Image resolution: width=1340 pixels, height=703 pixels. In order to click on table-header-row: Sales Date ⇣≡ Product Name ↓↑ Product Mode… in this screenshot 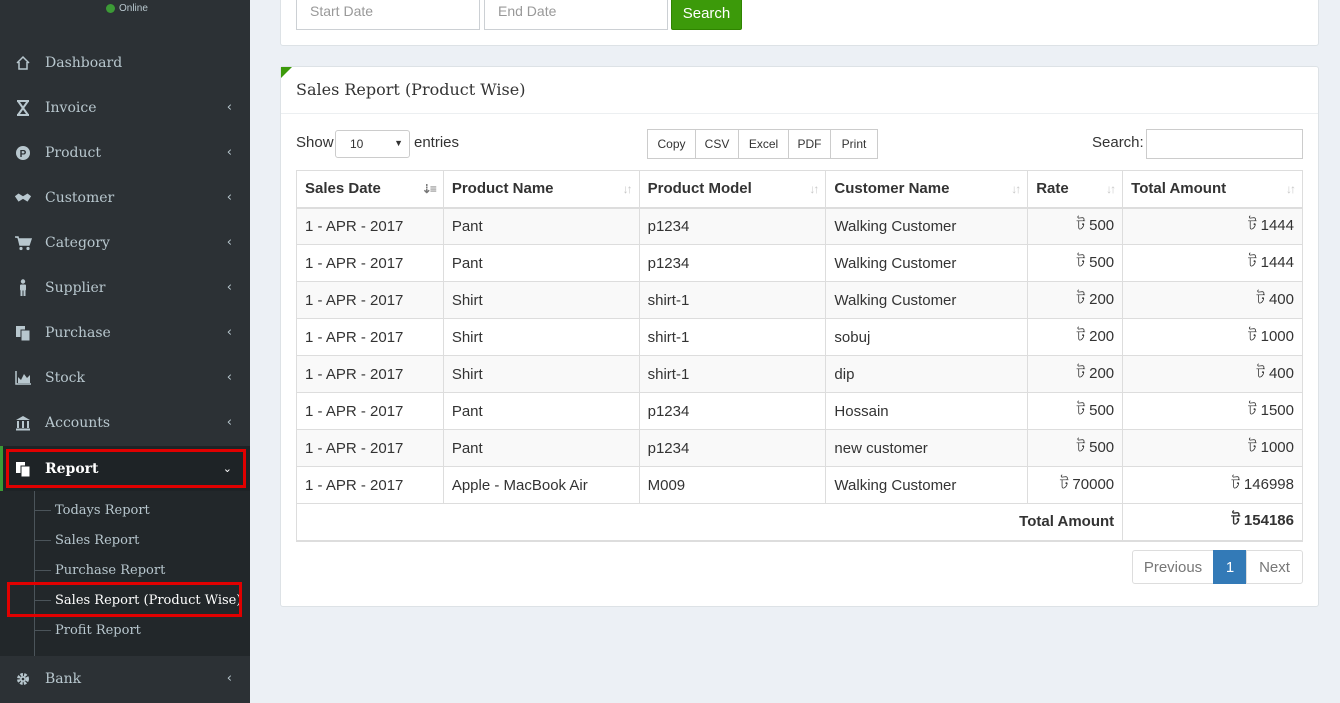, I will do `click(799, 189)`.